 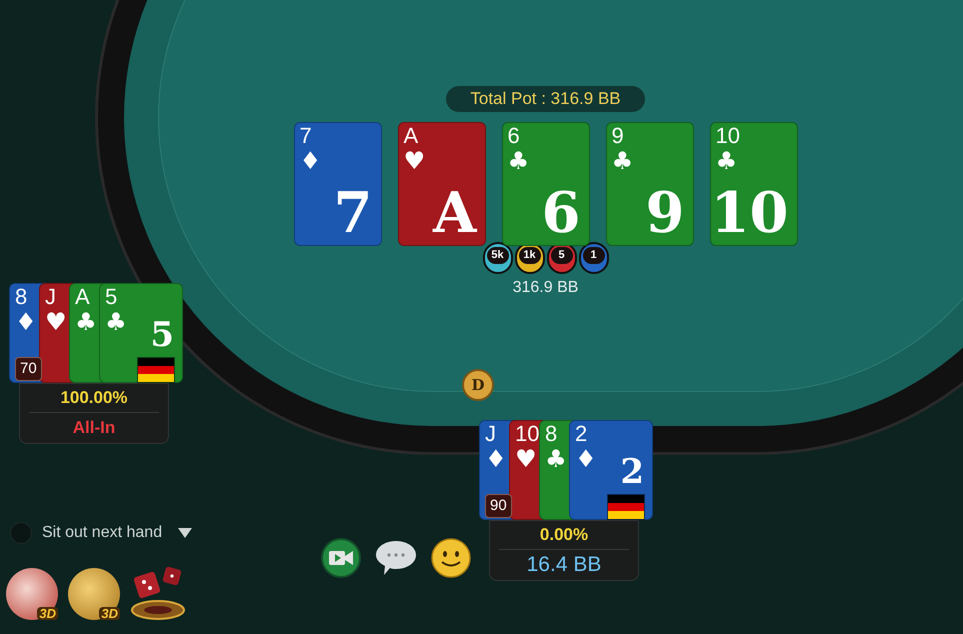 What do you see at coordinates (618, 136) in the screenshot?
I see `card-rank: 9` at bounding box center [618, 136].